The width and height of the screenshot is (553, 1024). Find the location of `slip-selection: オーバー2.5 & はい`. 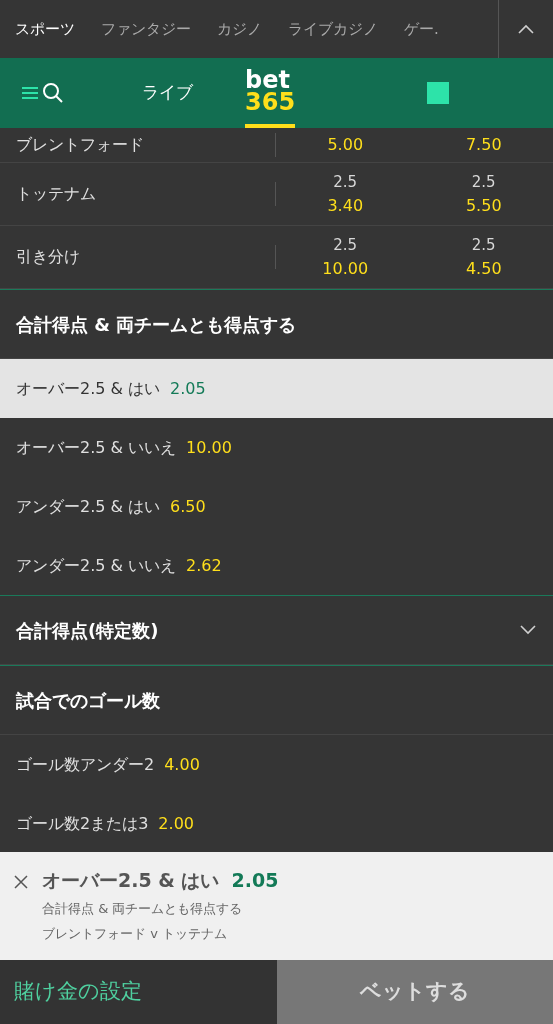

slip-selection: オーバー2.5 & はい is located at coordinates (131, 880).